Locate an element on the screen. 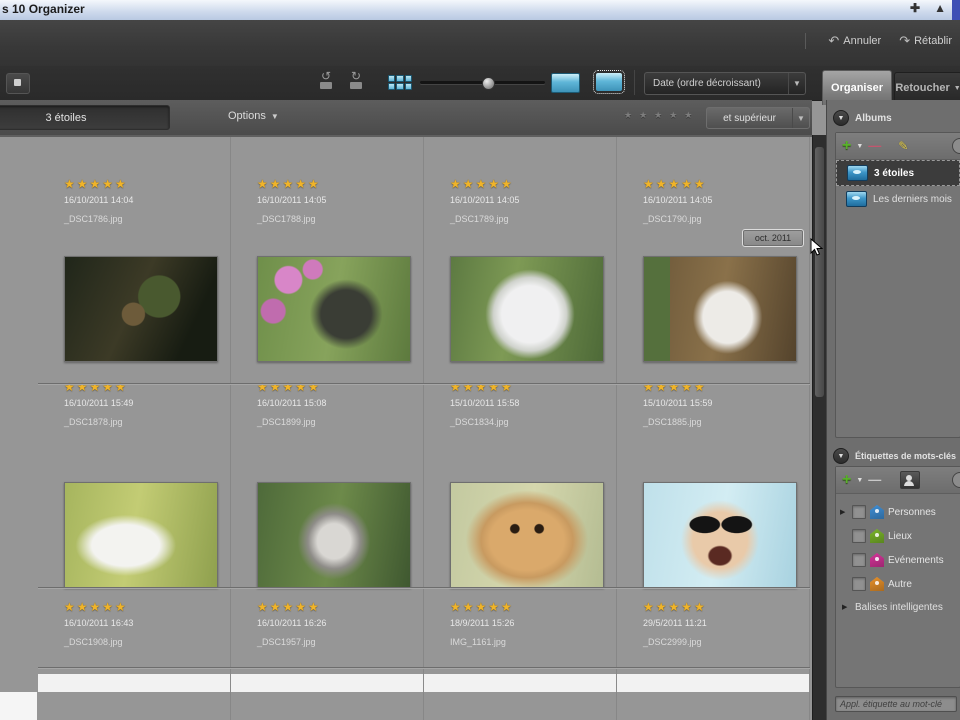  keyword-tag-row: Evénements is located at coordinates (898, 560).